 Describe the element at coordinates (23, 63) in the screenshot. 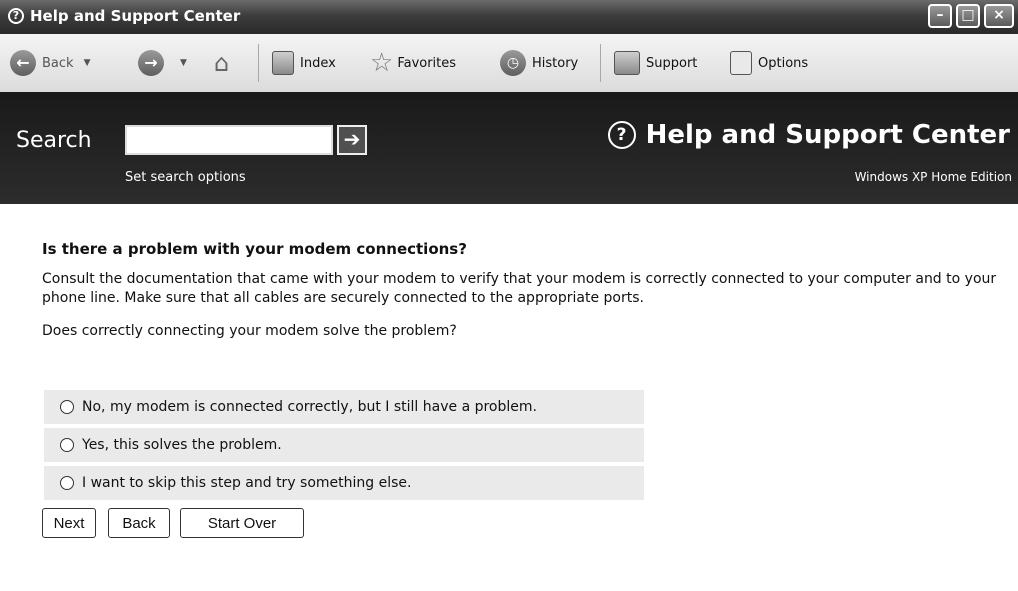

I see `back-arrow-icon: ←` at that location.